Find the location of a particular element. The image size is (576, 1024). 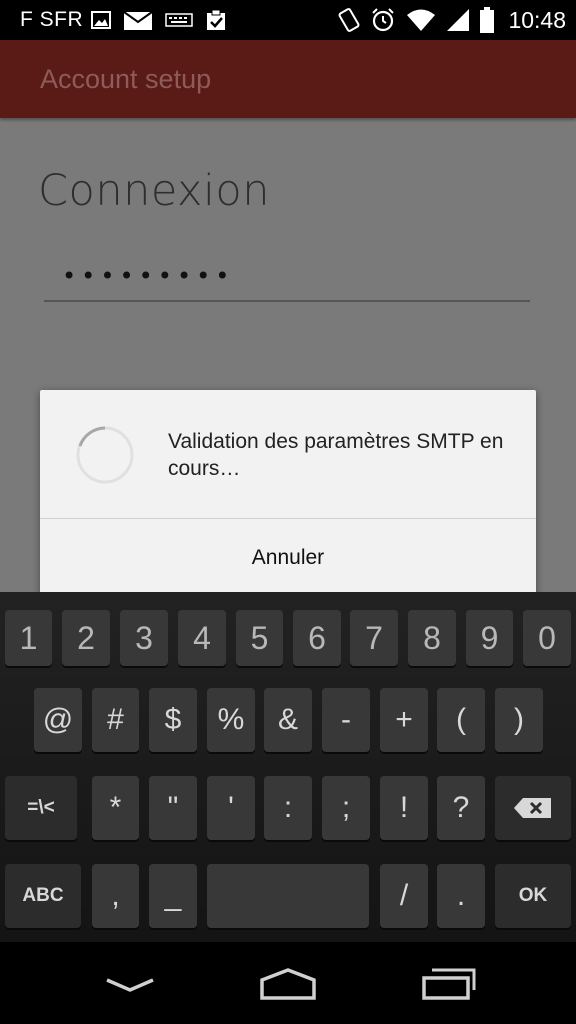

key-more-symbols: =\< is located at coordinates (41, 808).